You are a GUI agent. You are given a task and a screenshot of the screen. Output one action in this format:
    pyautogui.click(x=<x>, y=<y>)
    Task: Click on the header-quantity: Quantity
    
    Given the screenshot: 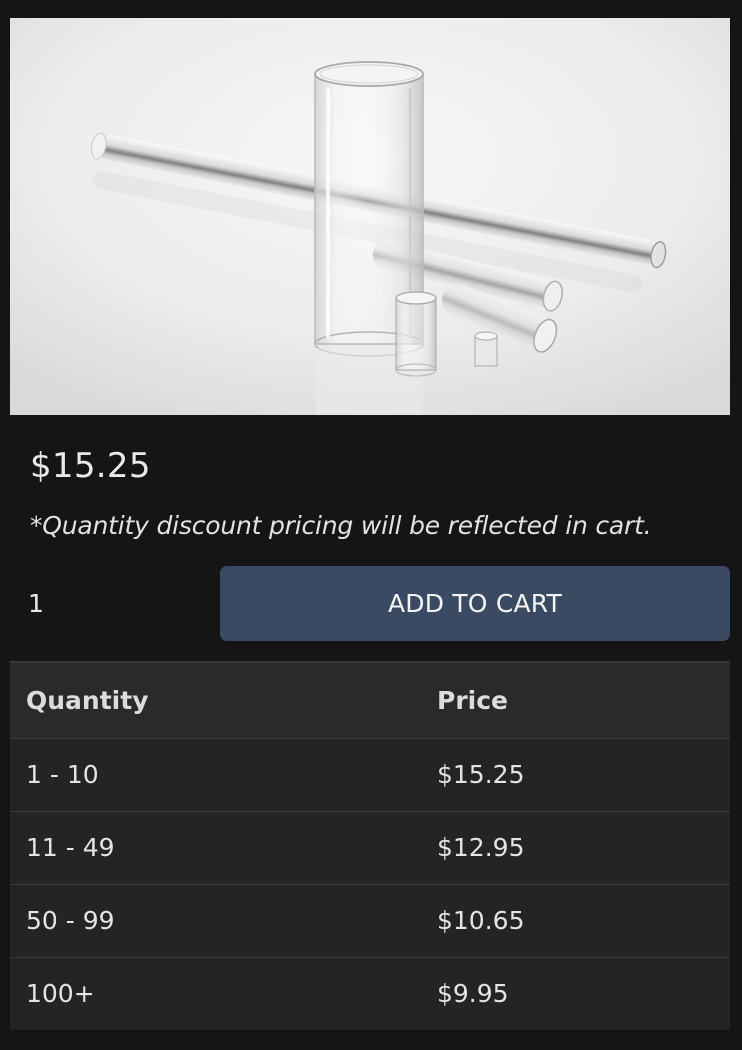 What is the action you would take?
    pyautogui.click(x=215, y=700)
    